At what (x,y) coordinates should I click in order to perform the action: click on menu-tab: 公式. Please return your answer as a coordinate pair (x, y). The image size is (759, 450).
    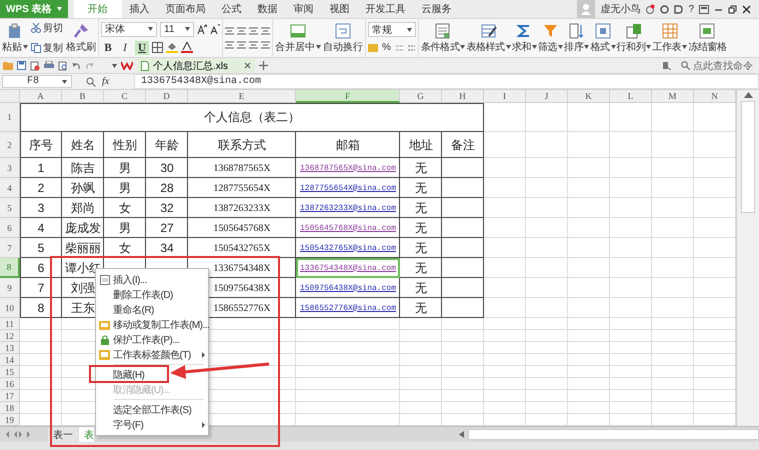
    Looking at the image, I should click on (232, 9).